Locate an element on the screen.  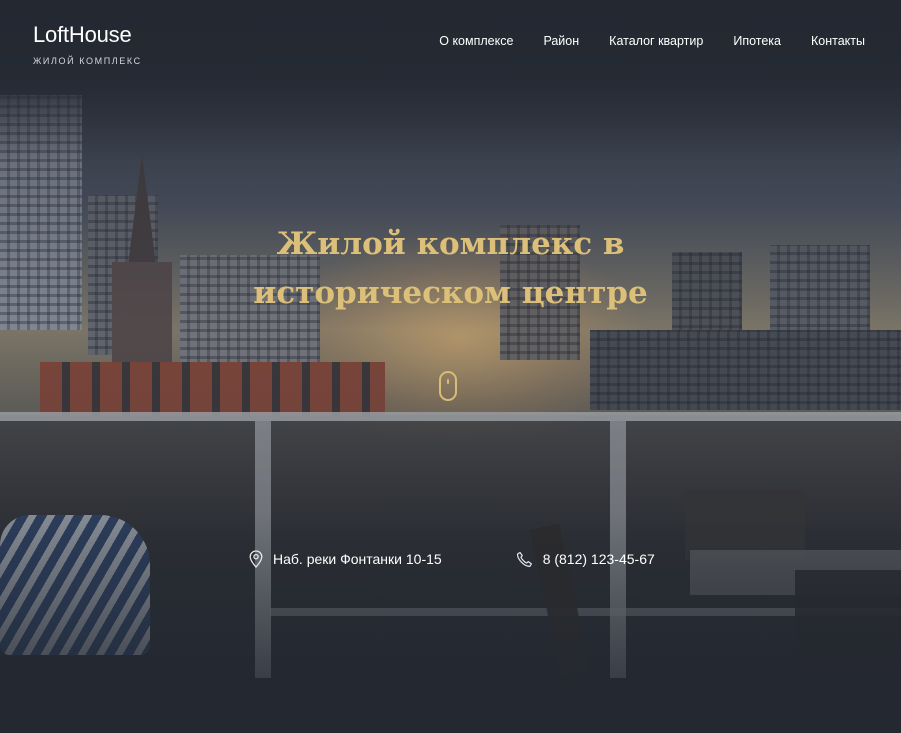
logo: LoftHouse жилой комплекс is located at coordinates (87, 44).